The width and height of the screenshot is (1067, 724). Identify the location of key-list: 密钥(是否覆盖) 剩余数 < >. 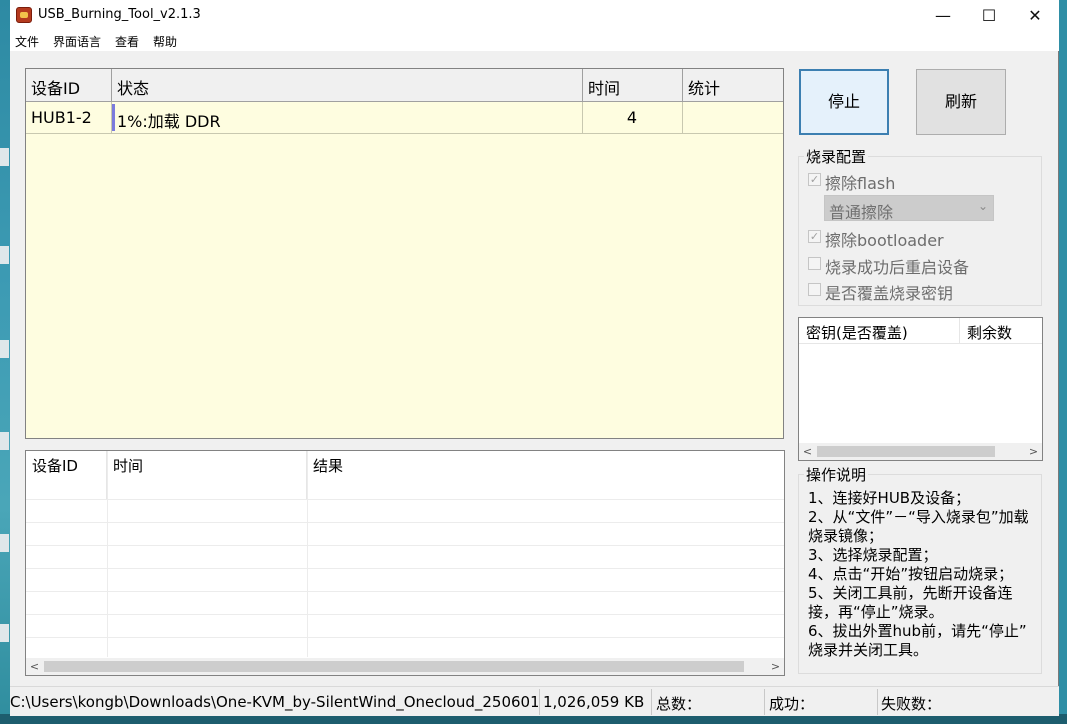
(920, 389).